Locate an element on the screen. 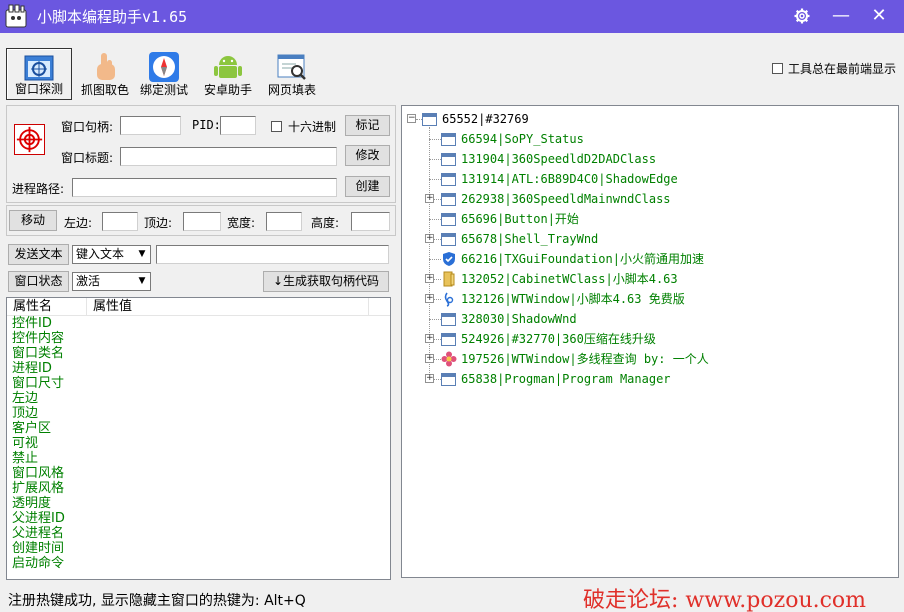 This screenshot has width=904, height=612. script-icon is located at coordinates (449, 299).